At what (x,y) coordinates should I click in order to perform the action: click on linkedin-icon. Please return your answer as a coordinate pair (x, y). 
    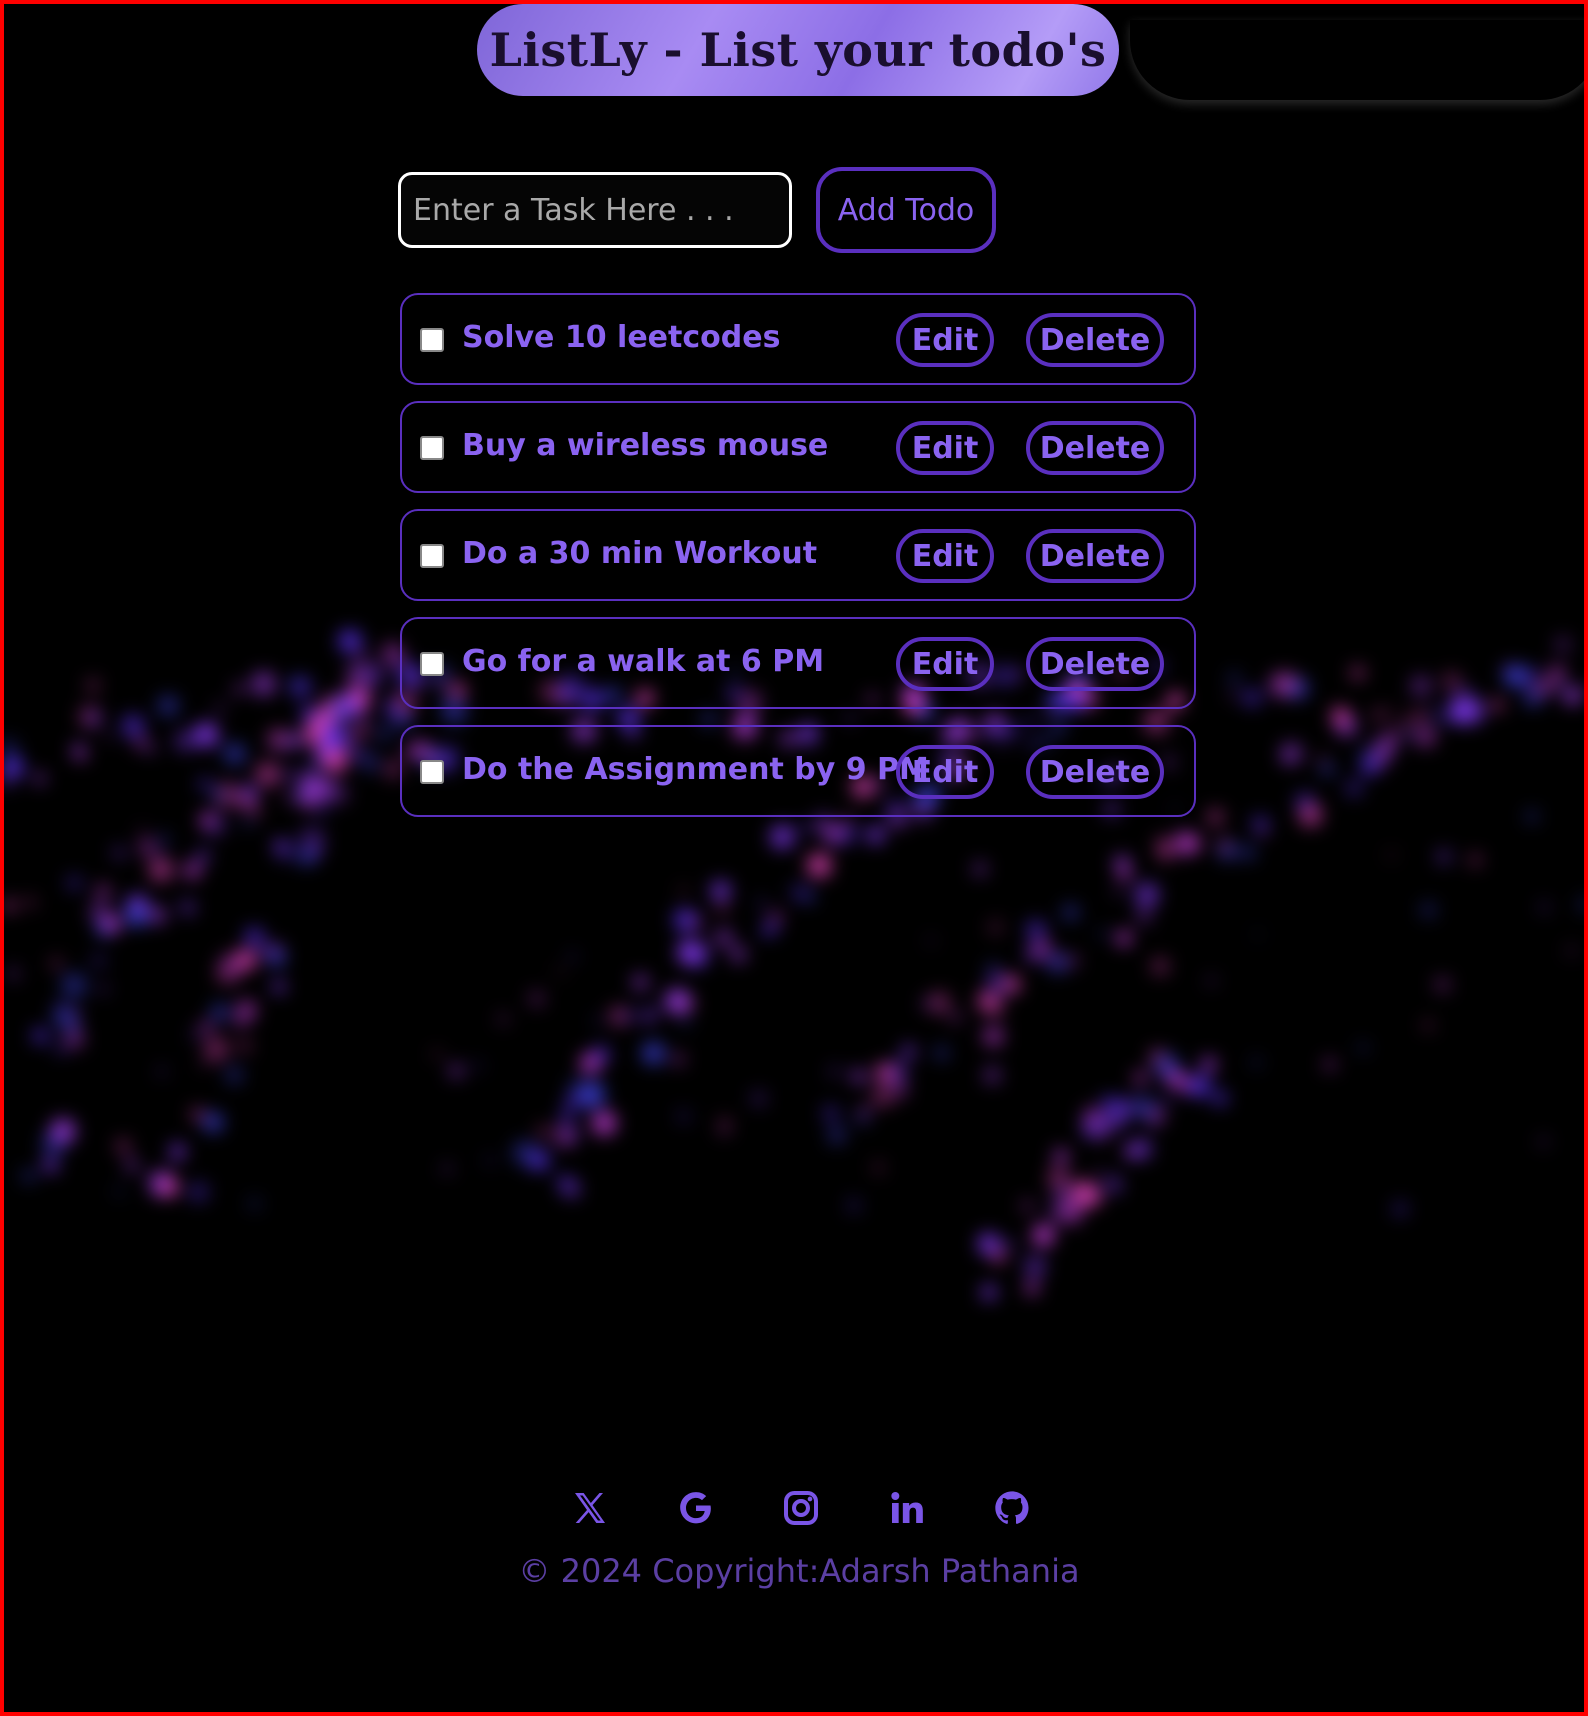
    Looking at the image, I should click on (907, 1508).